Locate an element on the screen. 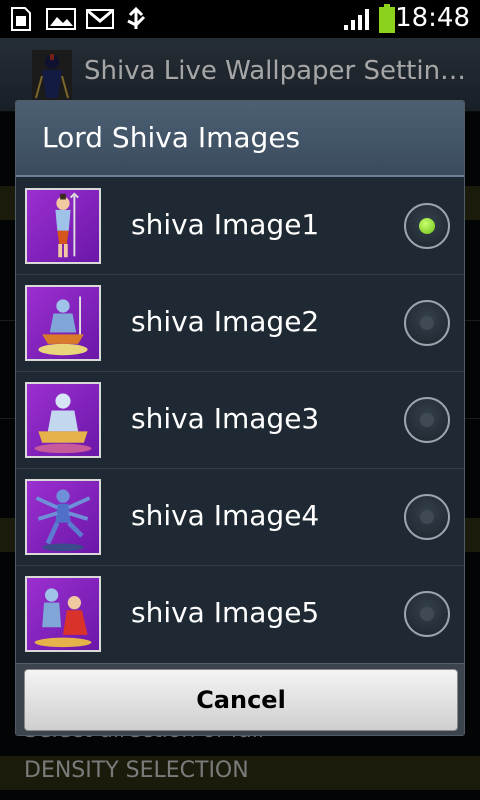  shiva-dancing-image is located at coordinates (63, 520).